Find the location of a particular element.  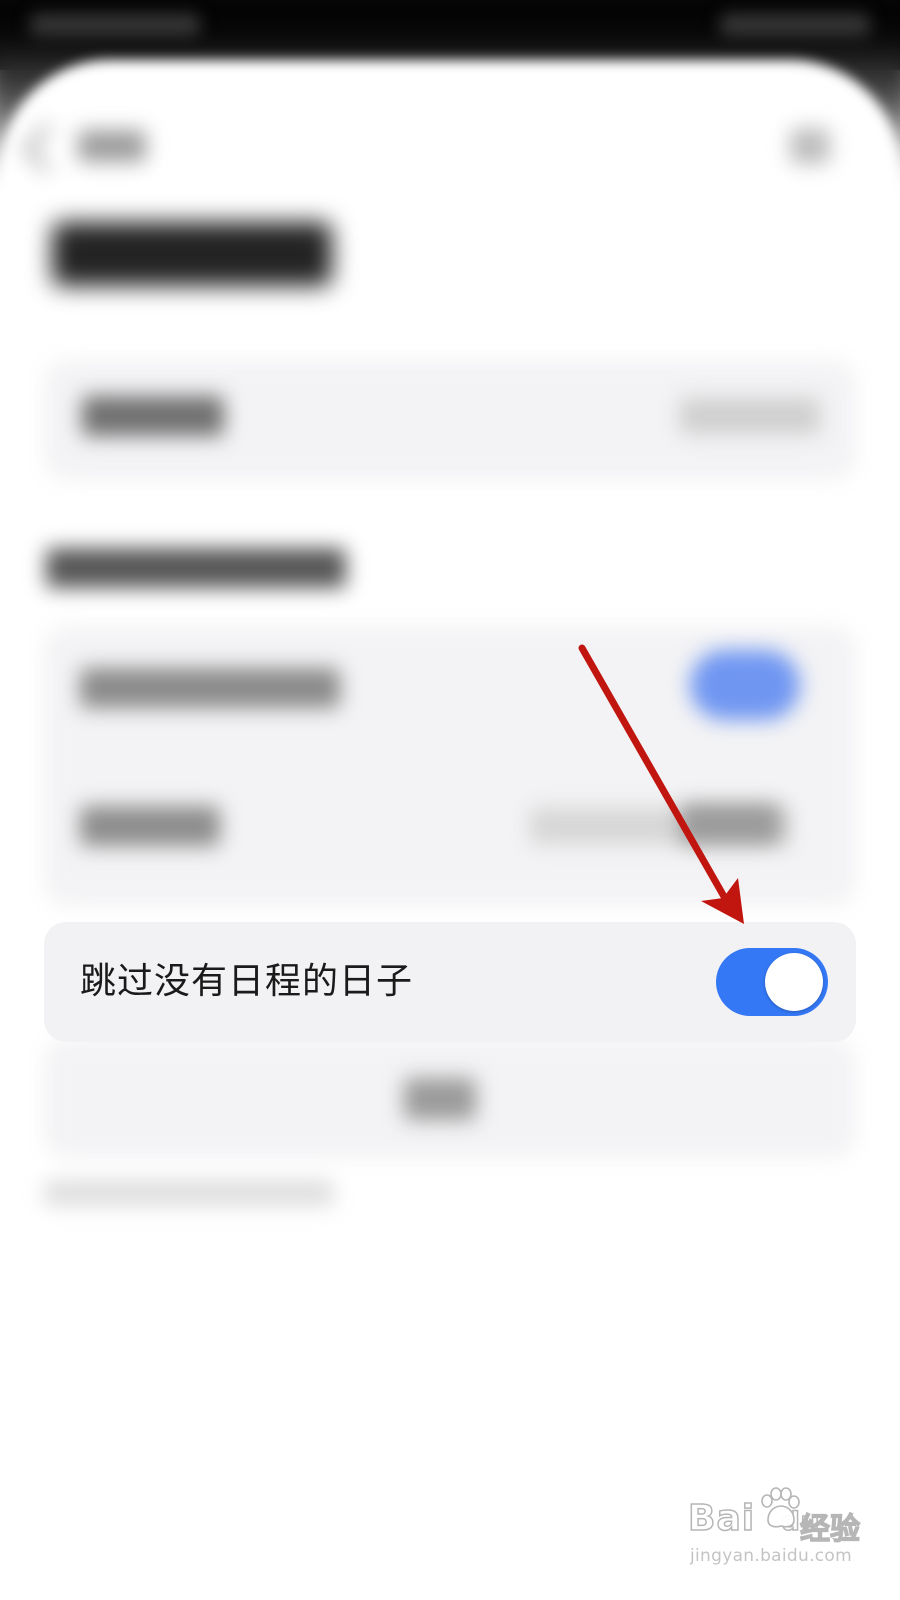

status-bar-time is located at coordinates (115, 27).